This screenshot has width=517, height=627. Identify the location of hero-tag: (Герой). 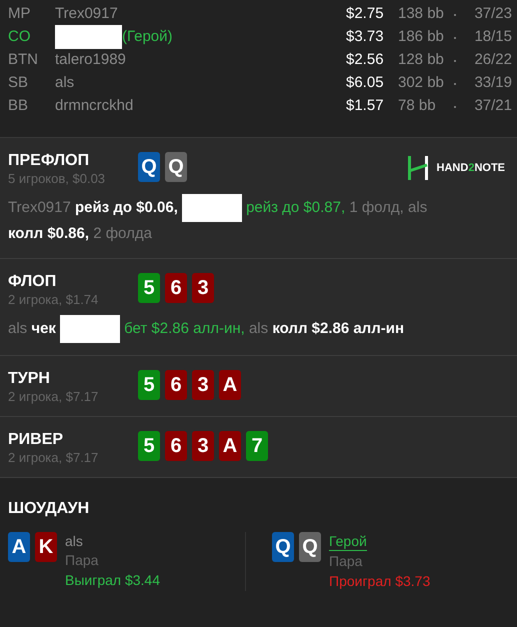
(147, 36).